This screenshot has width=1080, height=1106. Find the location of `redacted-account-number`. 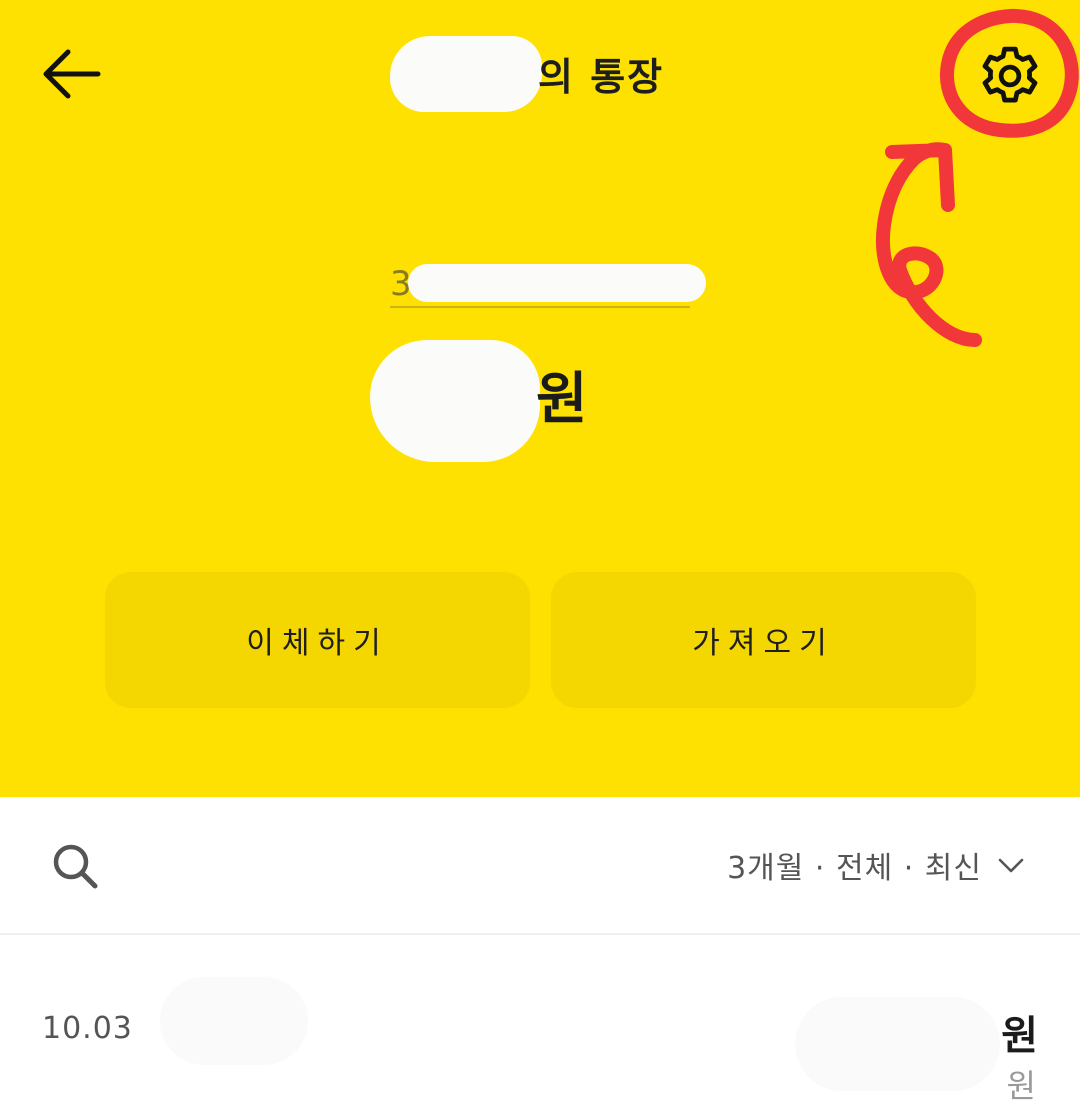

redacted-account-number is located at coordinates (557, 283).